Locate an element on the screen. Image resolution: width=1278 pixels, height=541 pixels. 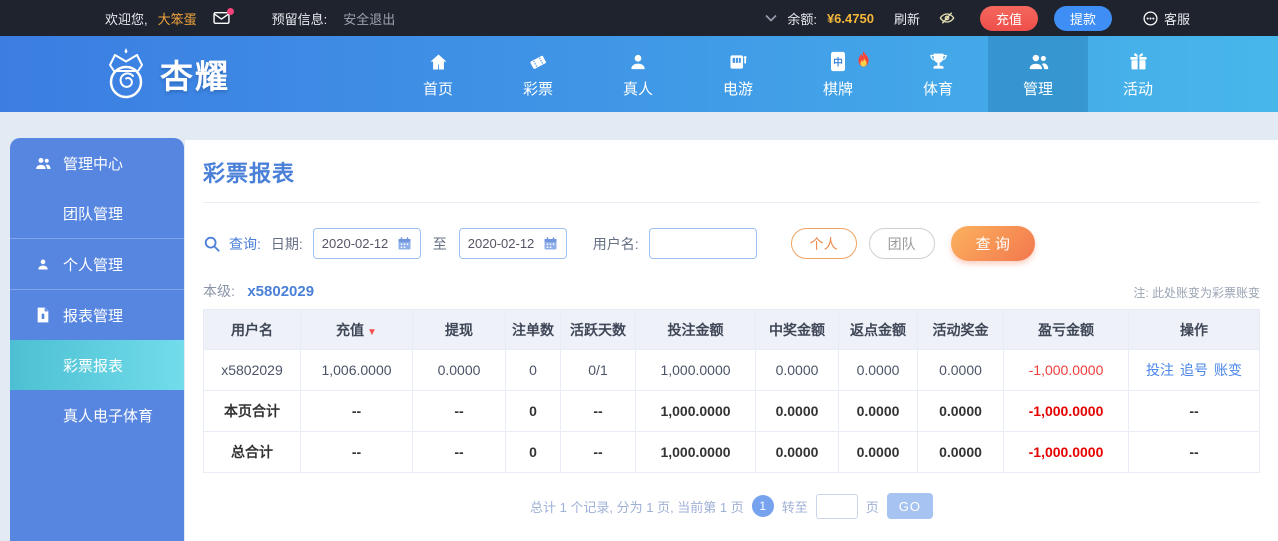
search-icon is located at coordinates (212, 244).